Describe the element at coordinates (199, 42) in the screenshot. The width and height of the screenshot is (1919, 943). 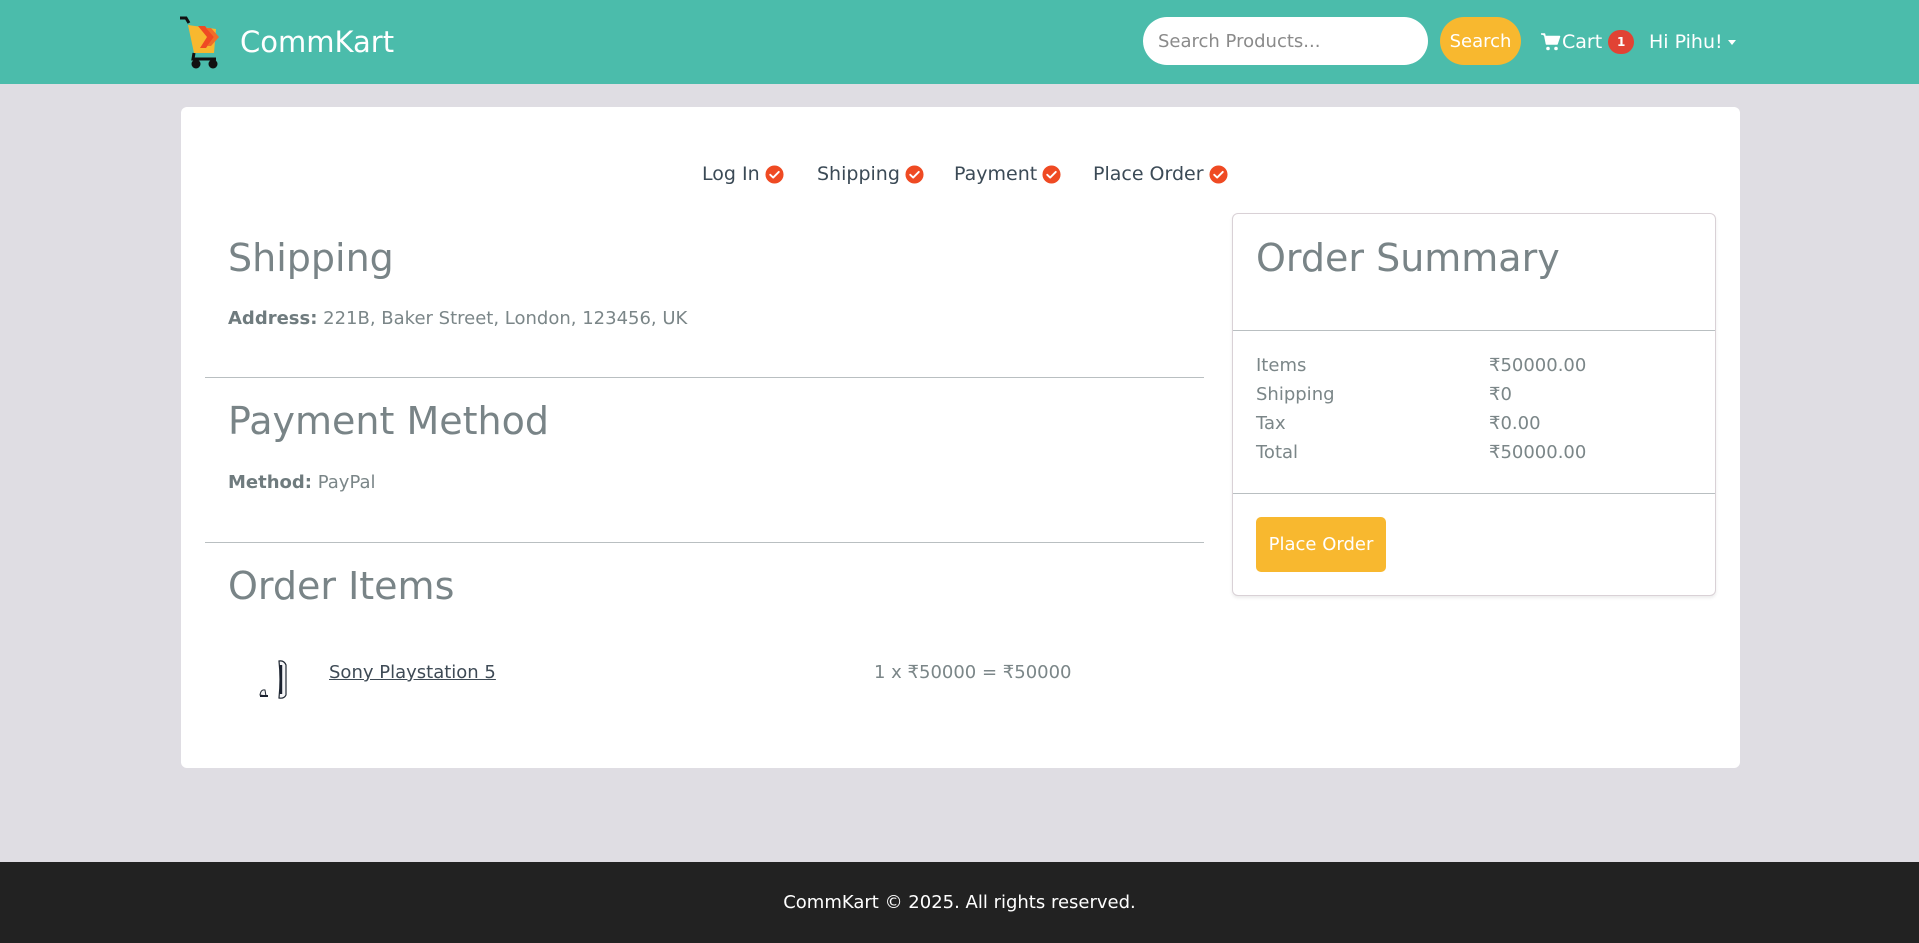
I see `shopping-cart-logo-icon` at that location.